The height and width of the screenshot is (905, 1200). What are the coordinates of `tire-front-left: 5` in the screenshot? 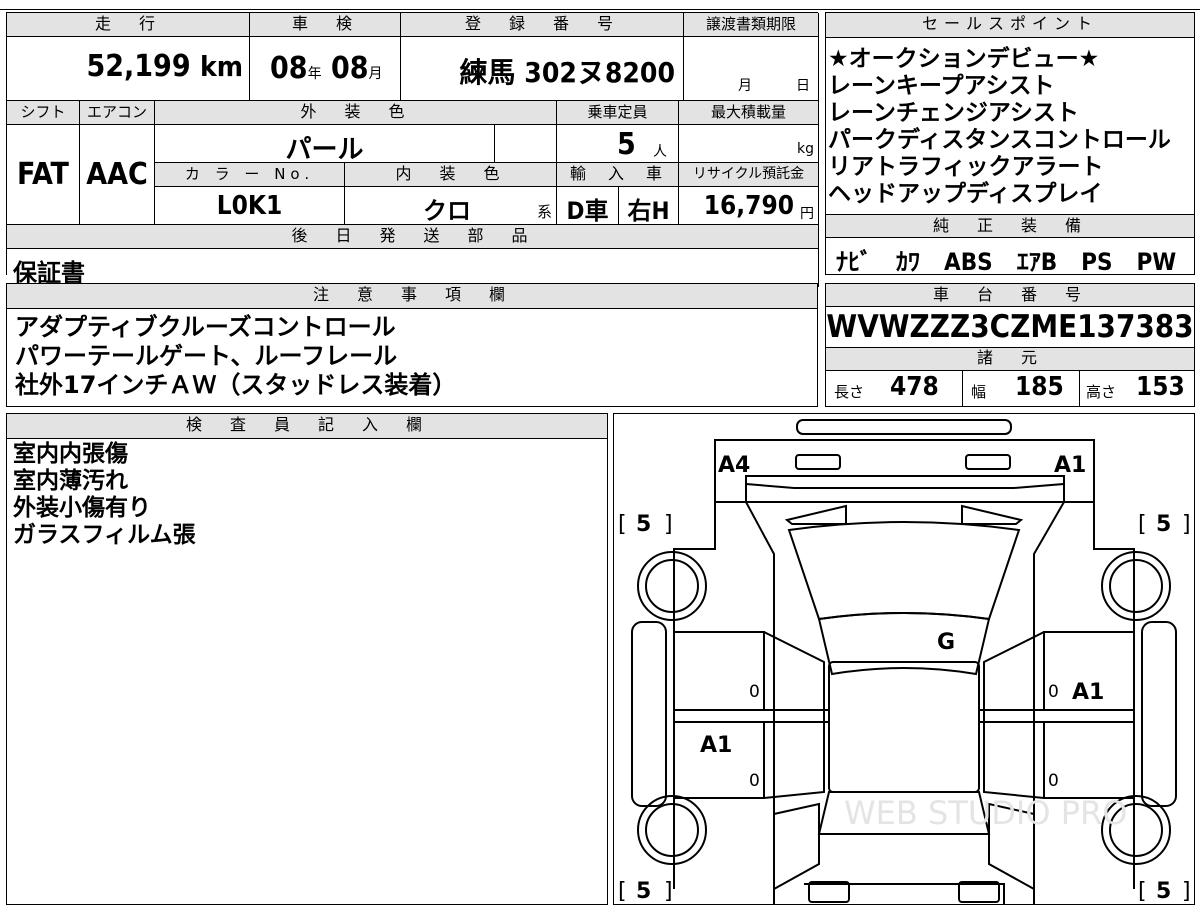 It's located at (643, 524).